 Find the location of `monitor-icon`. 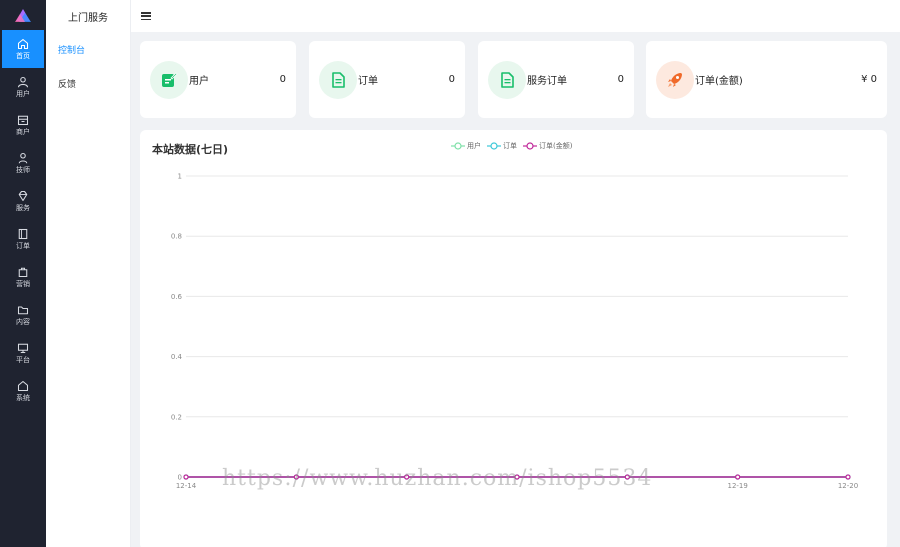

monitor-icon is located at coordinates (23, 348).